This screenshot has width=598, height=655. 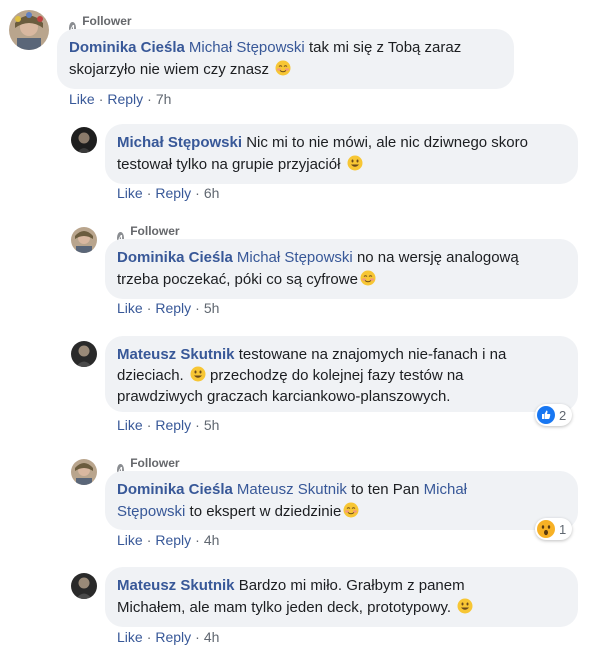 What do you see at coordinates (212, 193) in the screenshot?
I see `timestamp: 6h` at bounding box center [212, 193].